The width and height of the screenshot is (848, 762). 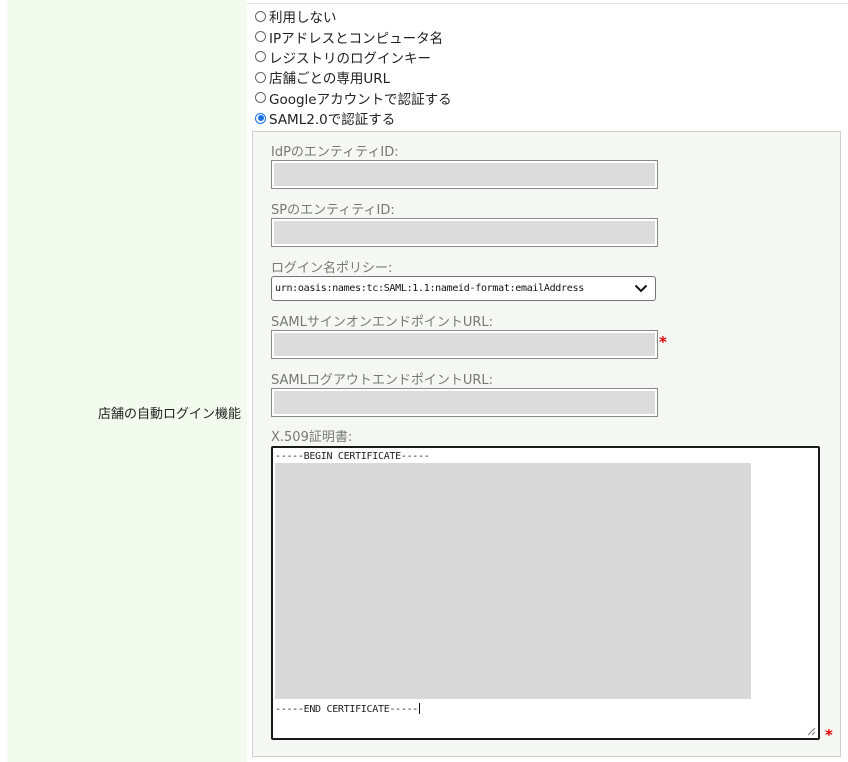 What do you see at coordinates (547, 3) in the screenshot?
I see `row-divider` at bounding box center [547, 3].